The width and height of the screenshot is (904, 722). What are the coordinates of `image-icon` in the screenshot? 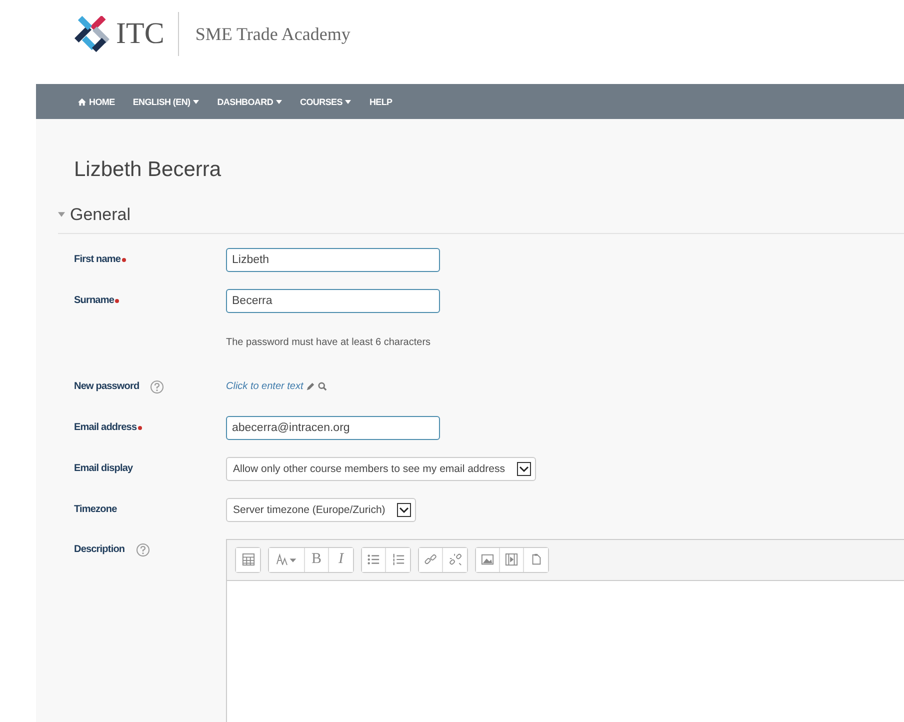 It's located at (487, 559).